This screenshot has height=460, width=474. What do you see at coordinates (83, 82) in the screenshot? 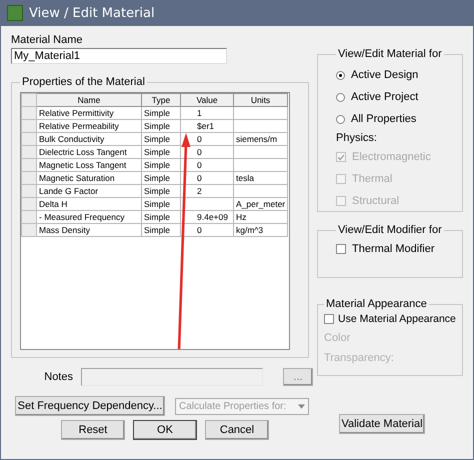
I see `group-title: Properties of the Material` at bounding box center [83, 82].